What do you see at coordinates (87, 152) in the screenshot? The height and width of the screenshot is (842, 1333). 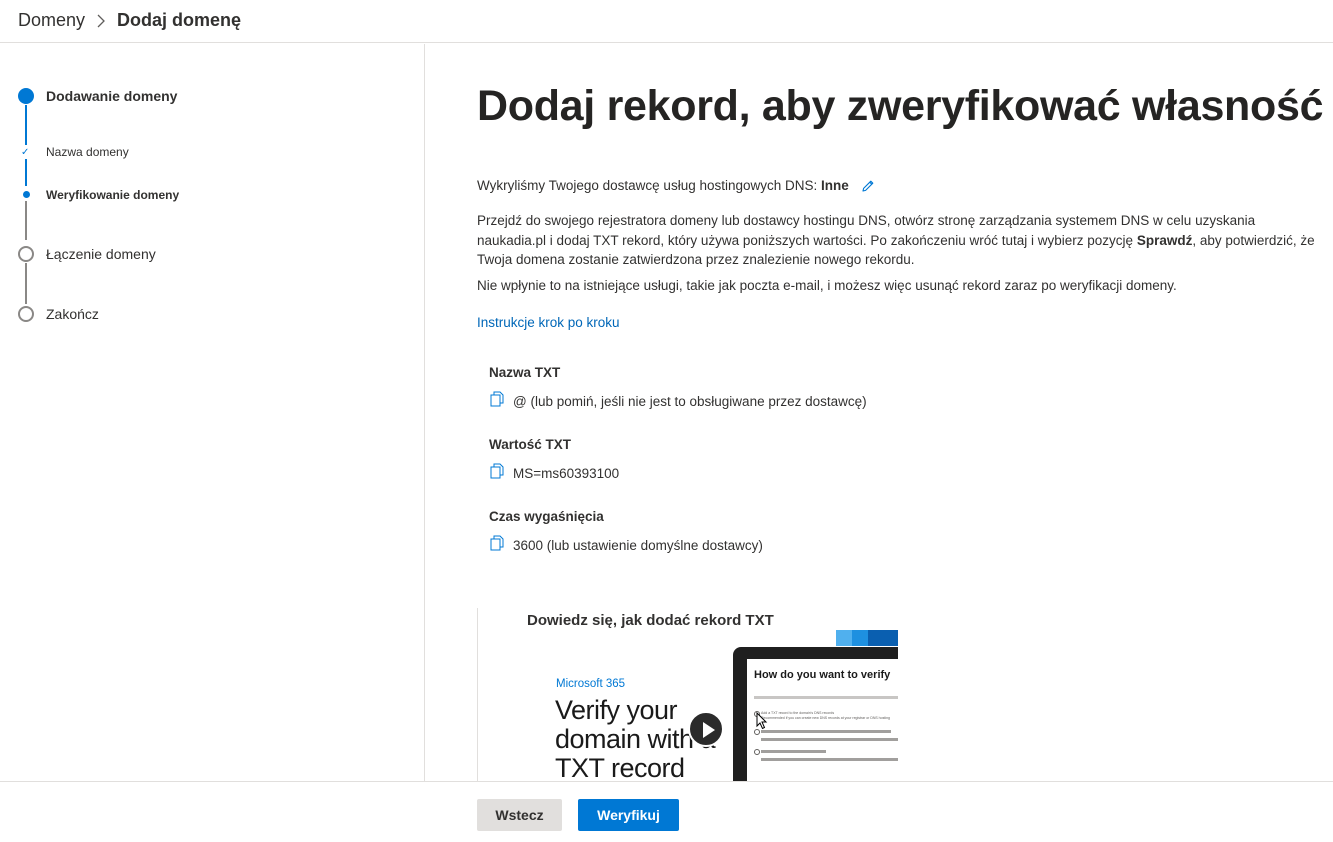 I see `step-domain-name: Nazwa domeny` at bounding box center [87, 152].